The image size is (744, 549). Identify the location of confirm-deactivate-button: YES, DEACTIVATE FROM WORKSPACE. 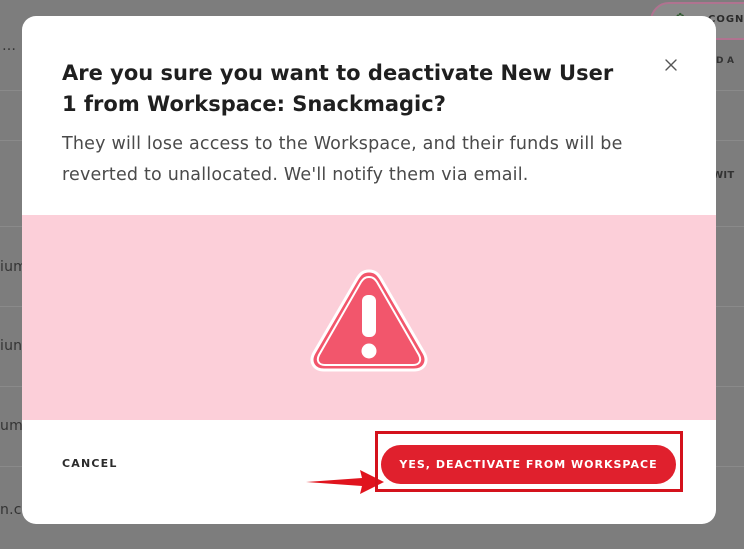
(528, 464).